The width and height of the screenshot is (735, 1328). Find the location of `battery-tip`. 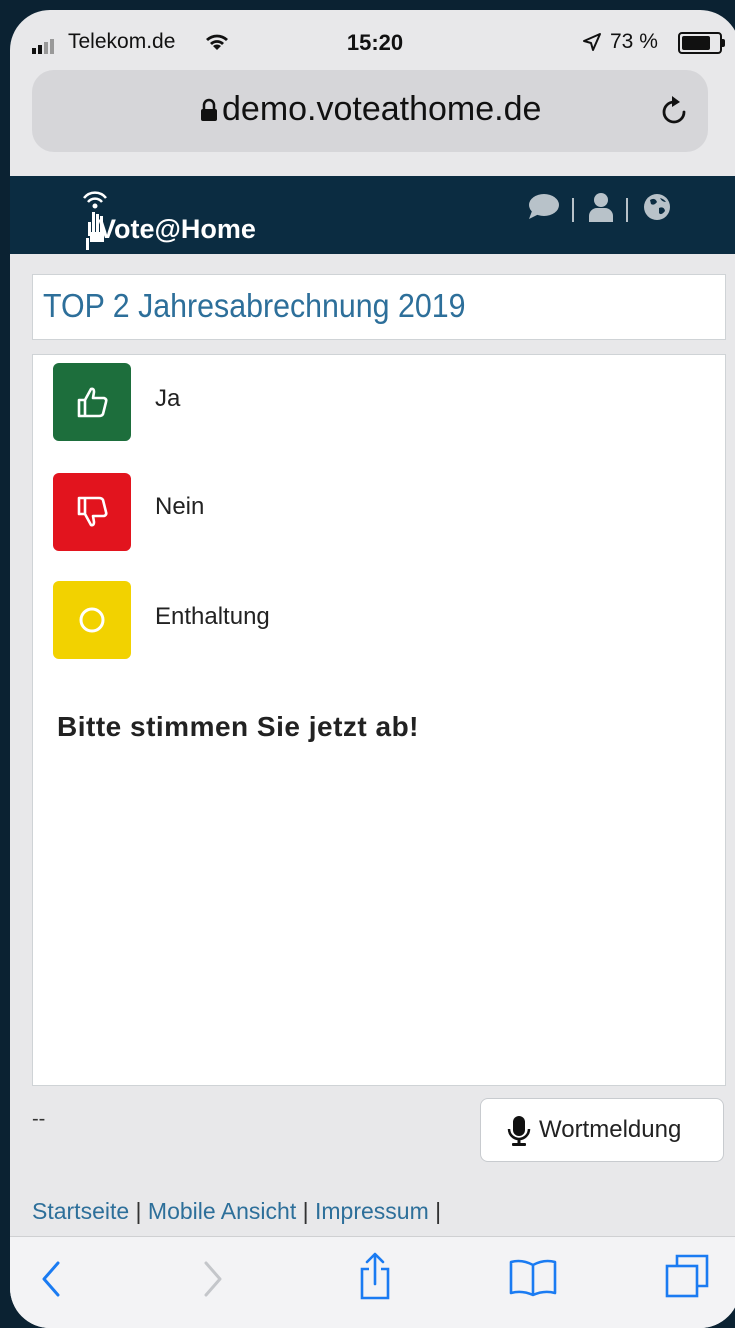

battery-tip is located at coordinates (723, 43).